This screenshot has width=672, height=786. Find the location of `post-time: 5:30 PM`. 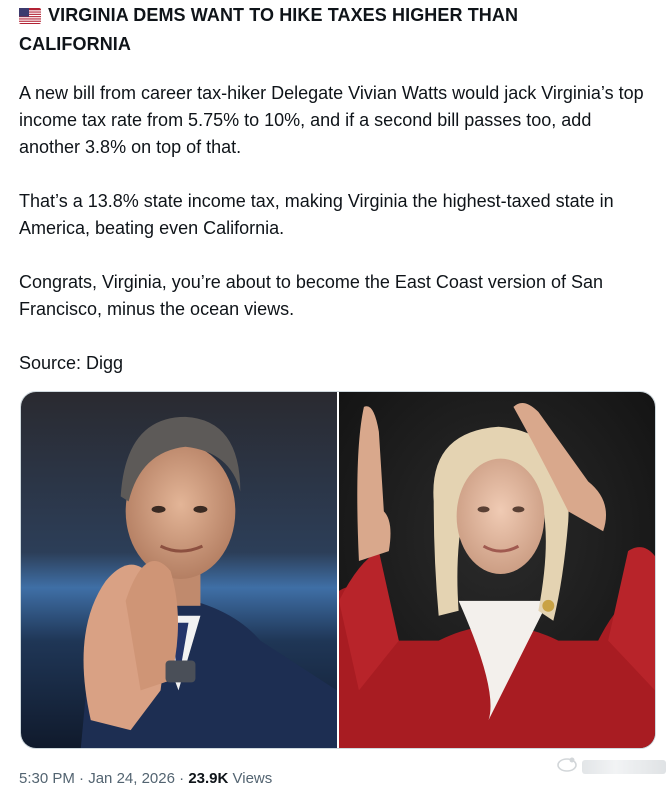

post-time: 5:30 PM is located at coordinates (47, 778).